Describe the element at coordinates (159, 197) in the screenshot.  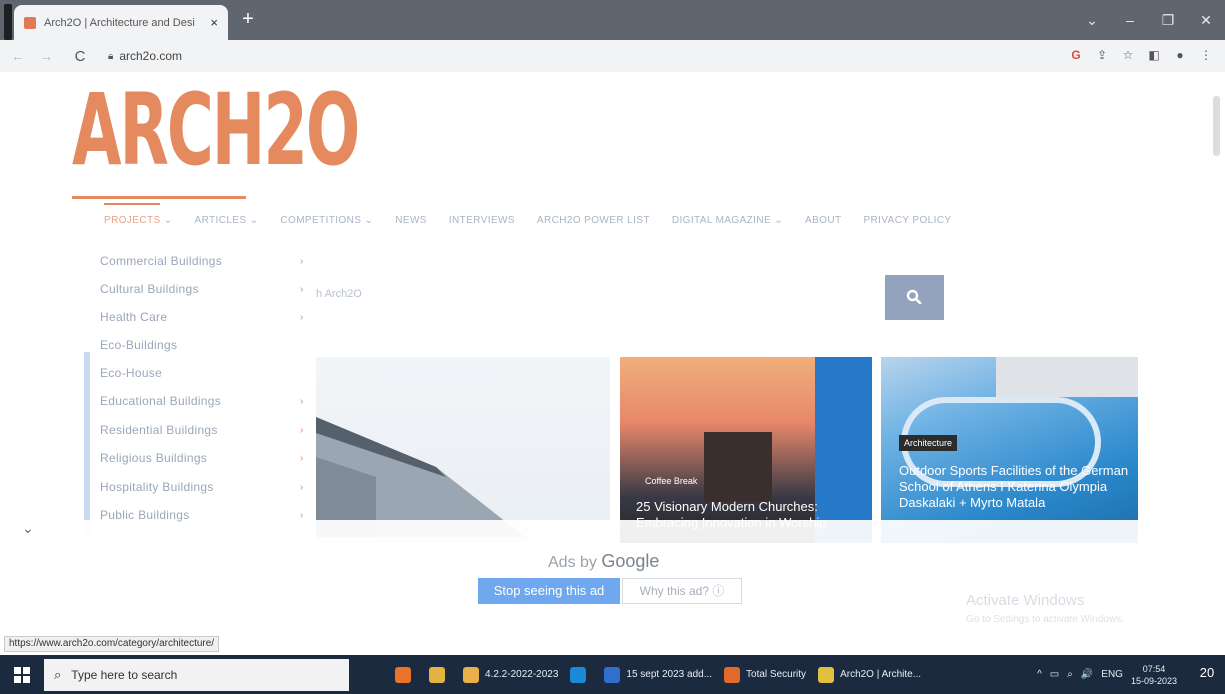
I see `logo-underline` at that location.